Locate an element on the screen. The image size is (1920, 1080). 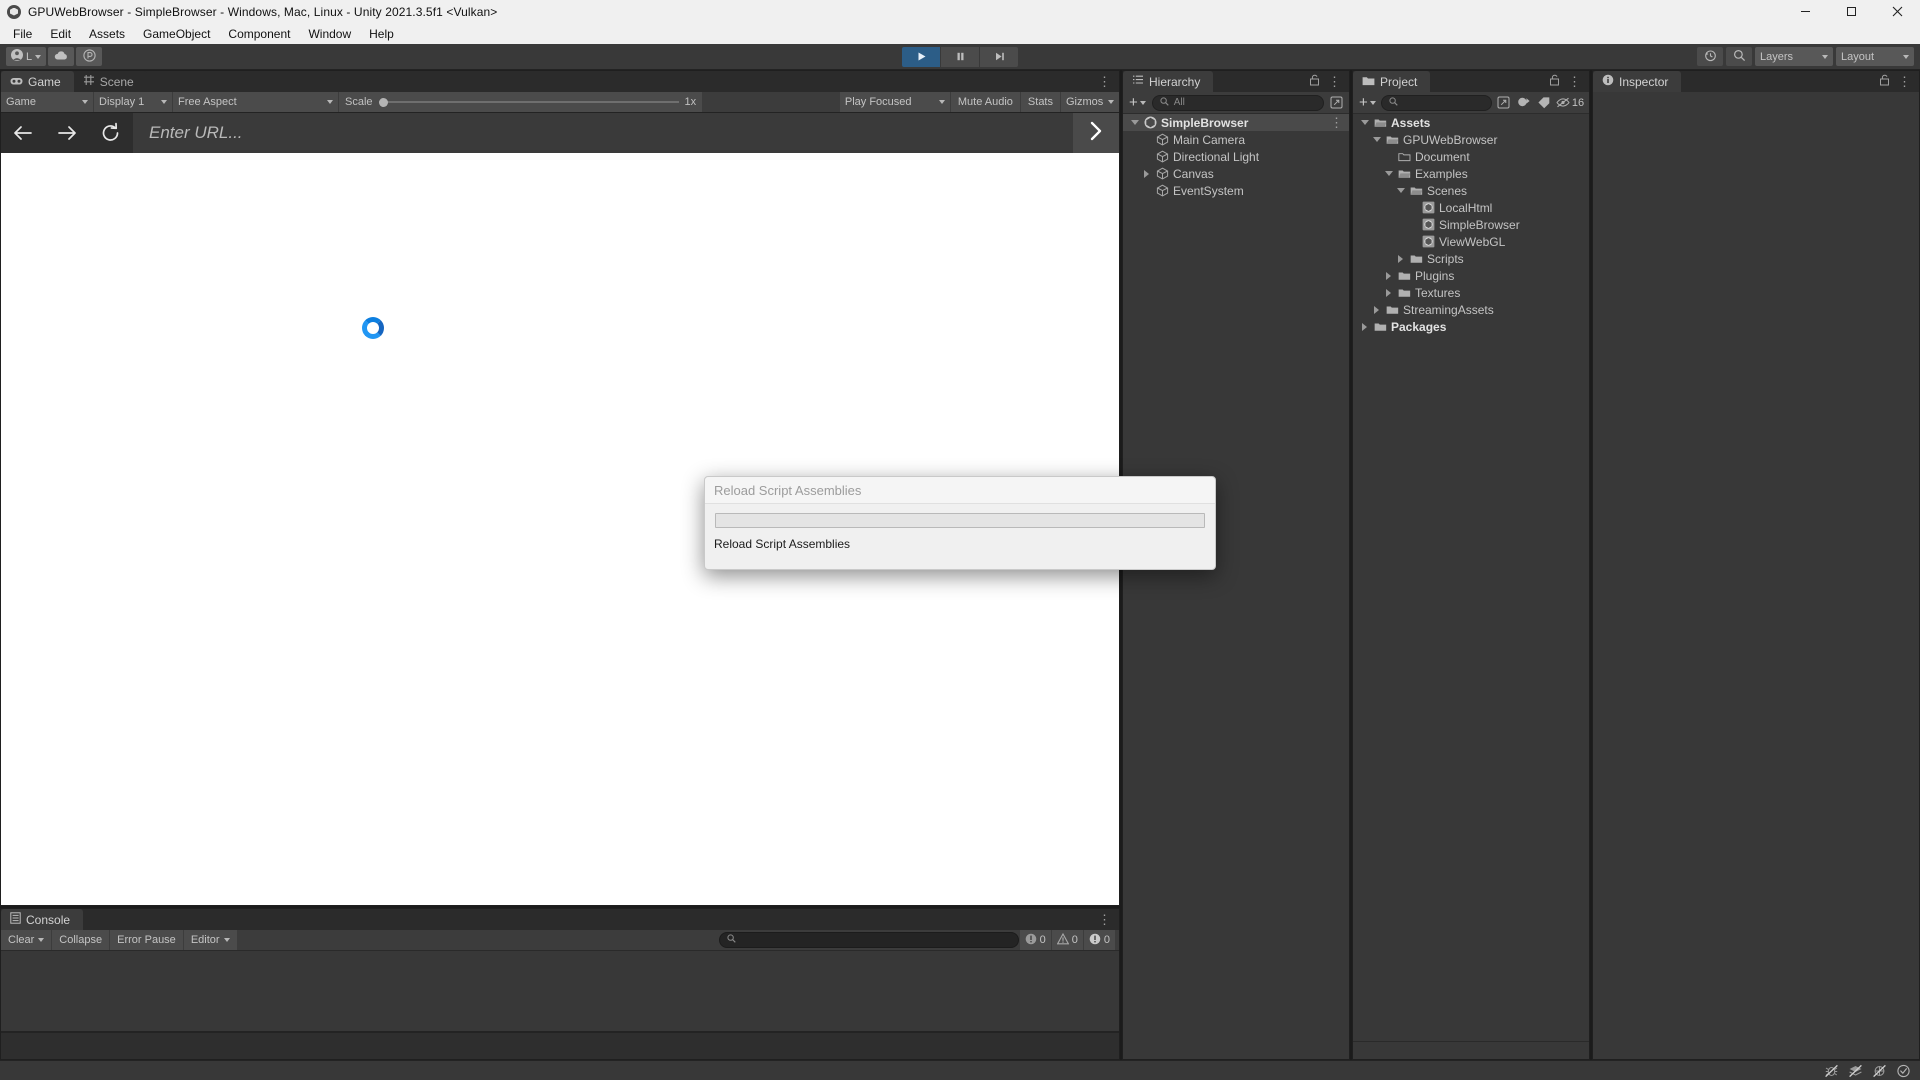
pause-button is located at coordinates (960, 56).